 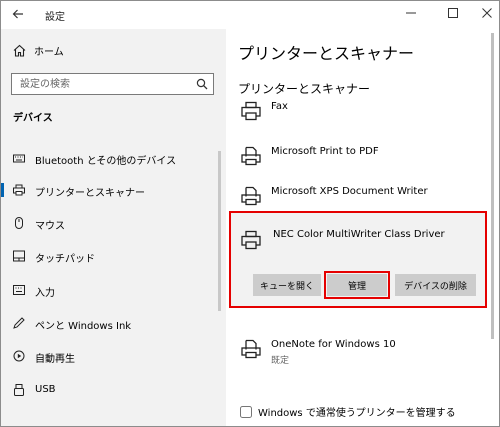 I want to click on sidebar-scrollbar, so click(x=219, y=231).